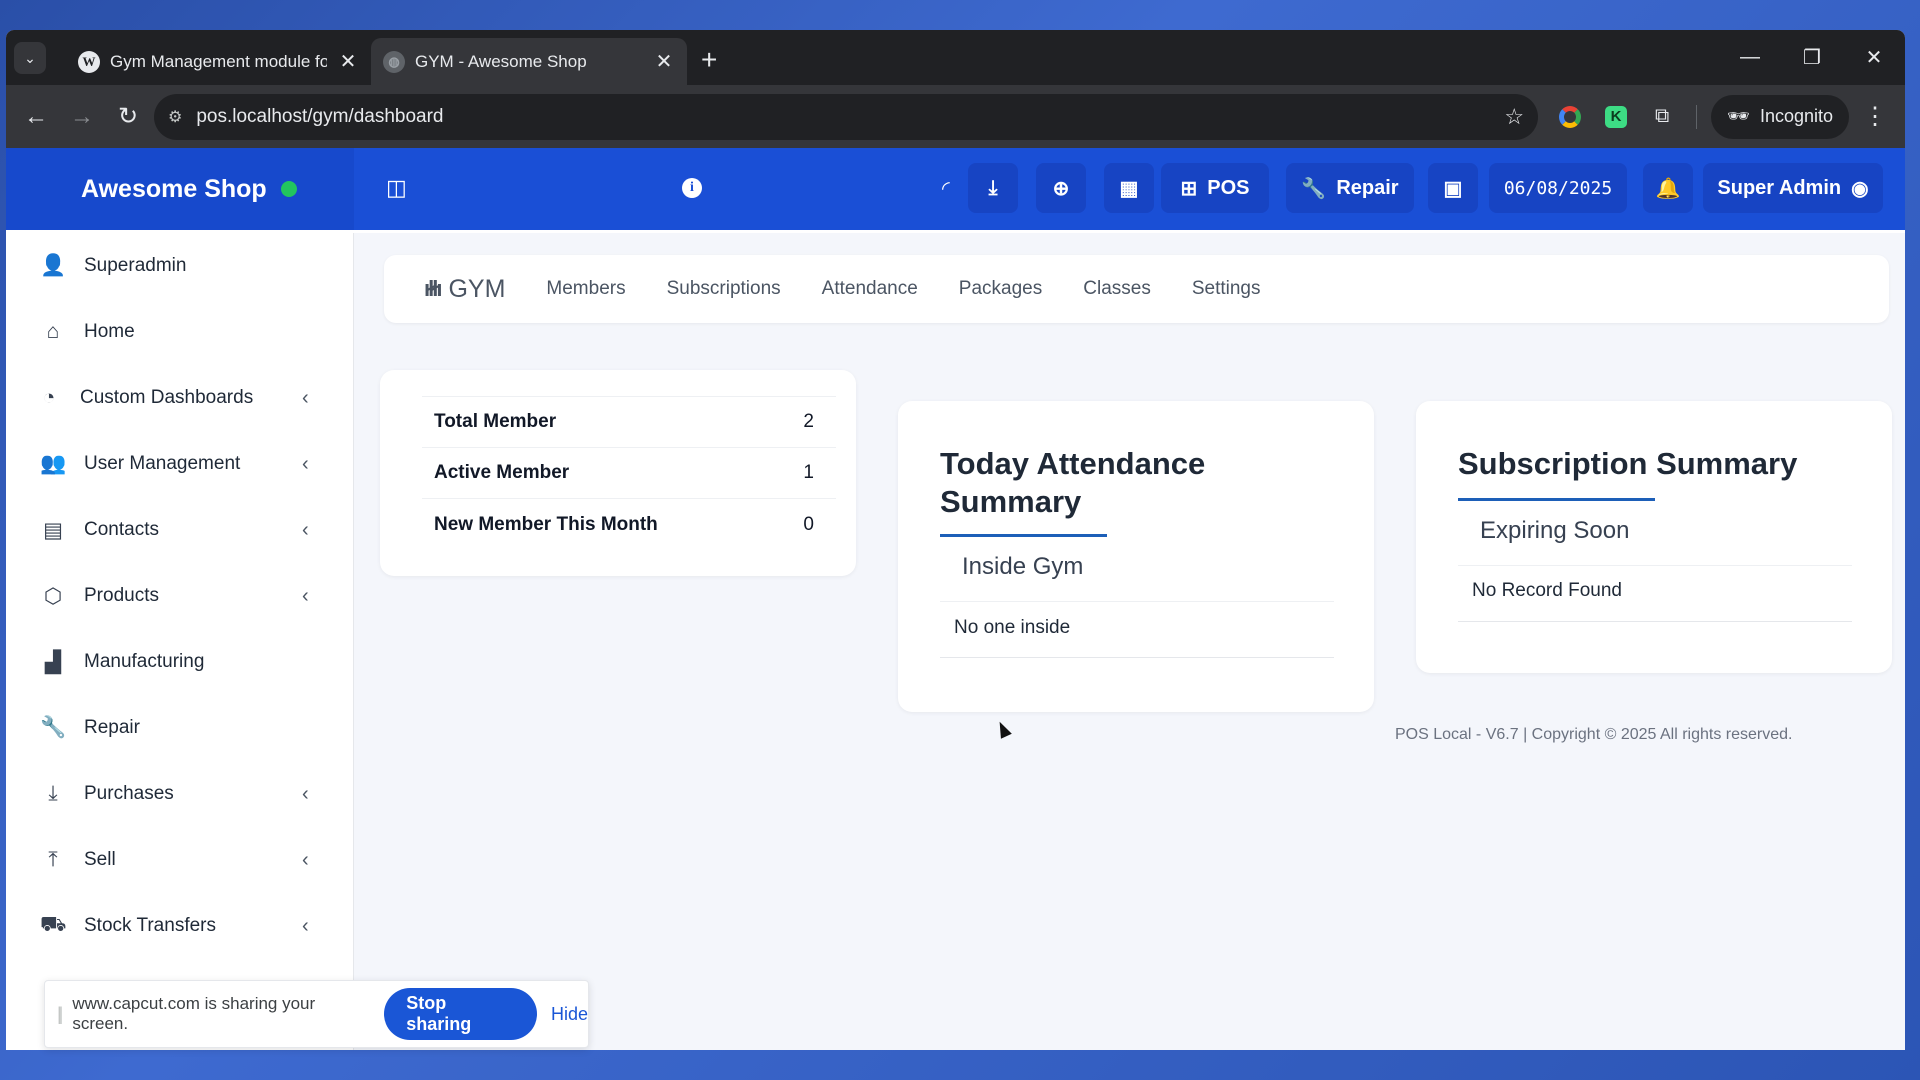  What do you see at coordinates (179, 398) in the screenshot?
I see `sidebar-item-custom-dashboards: ◔ Custom Dashboards ‹` at bounding box center [179, 398].